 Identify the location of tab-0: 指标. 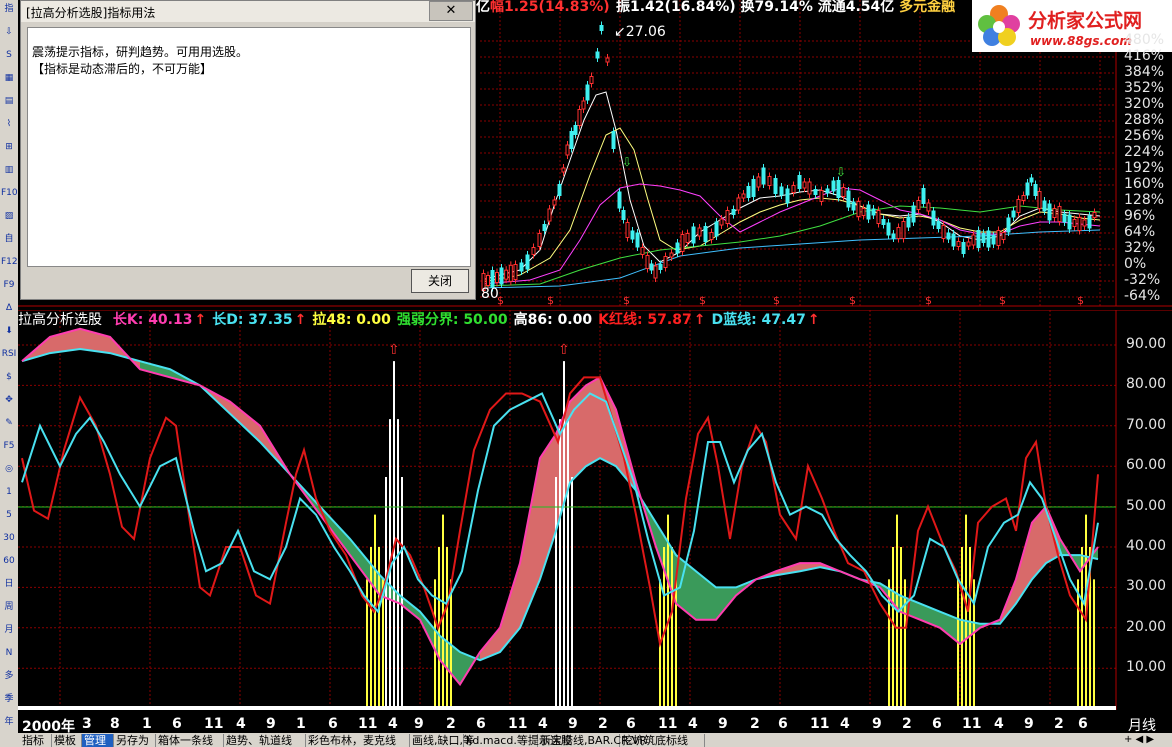
(36, 740).